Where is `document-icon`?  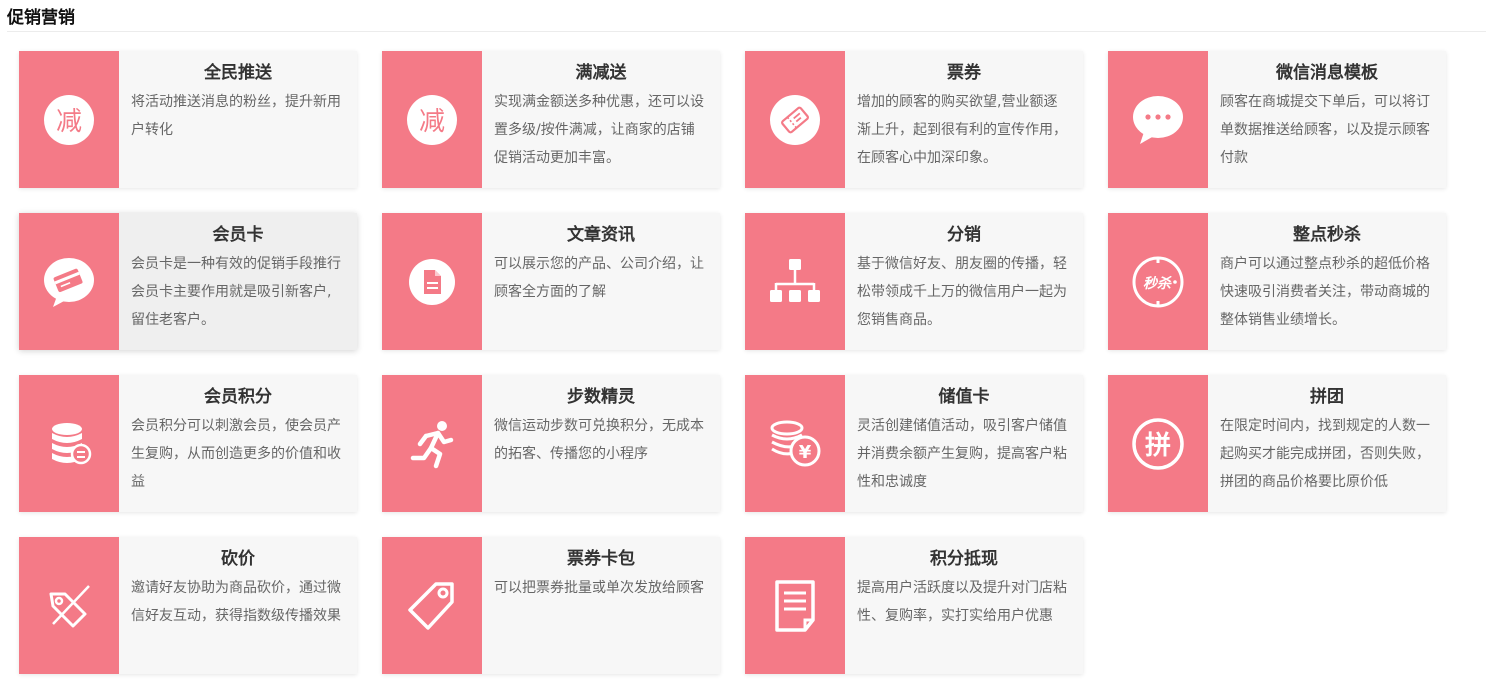 document-icon is located at coordinates (432, 281).